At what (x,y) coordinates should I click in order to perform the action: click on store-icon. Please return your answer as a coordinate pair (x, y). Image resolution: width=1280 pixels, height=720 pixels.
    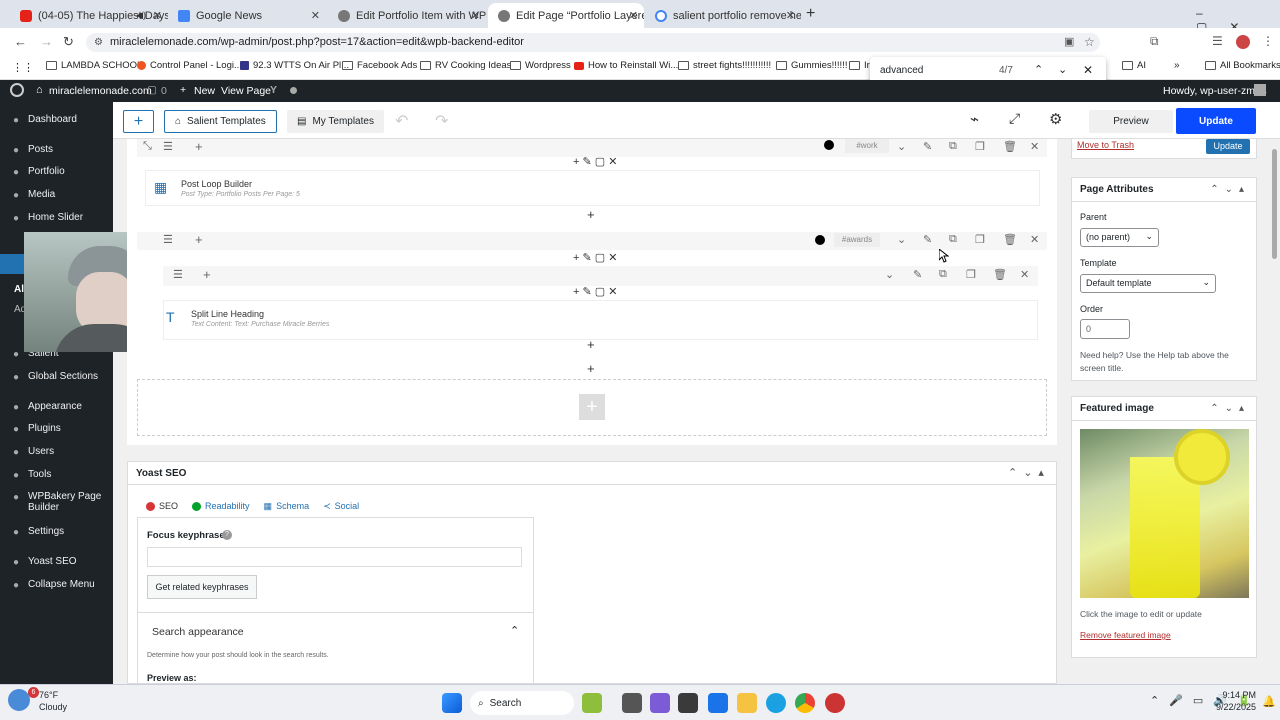
    Looking at the image, I should click on (688, 703).